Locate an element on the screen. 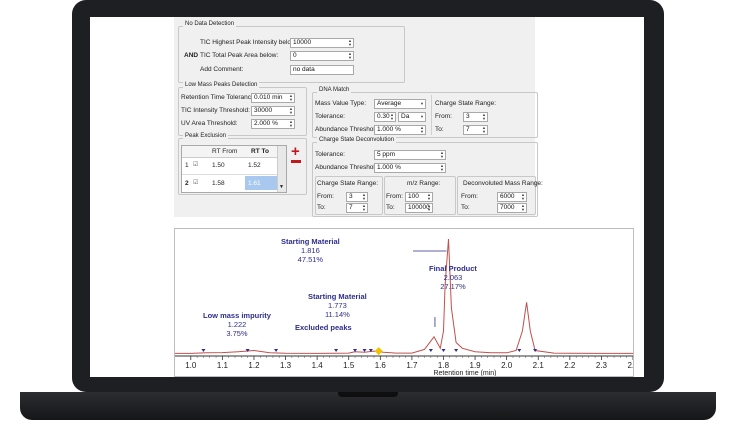  deconv-tolerance-label: Tolerance: is located at coordinates (330, 154).